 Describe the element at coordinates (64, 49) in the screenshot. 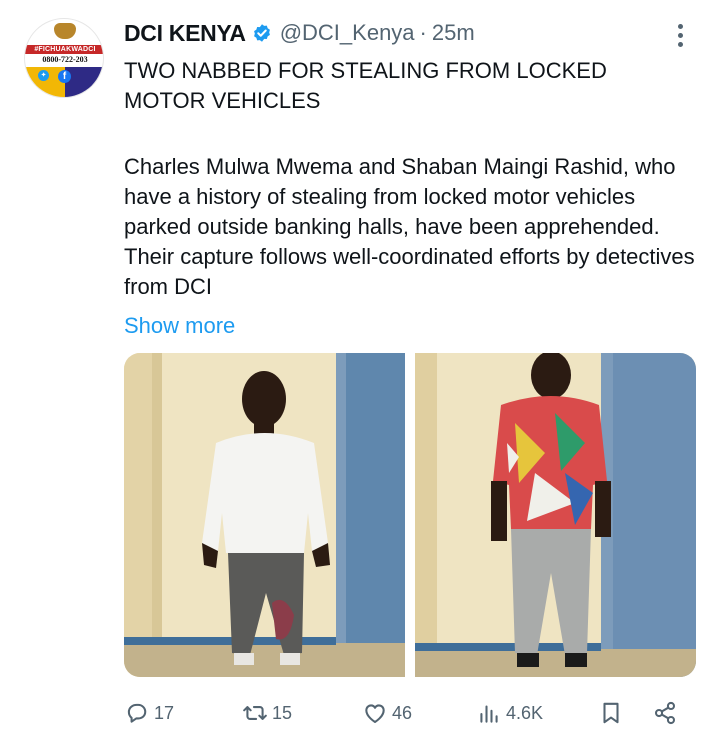

I see `avatar-banner-text: #FICHUAKWADCI` at that location.